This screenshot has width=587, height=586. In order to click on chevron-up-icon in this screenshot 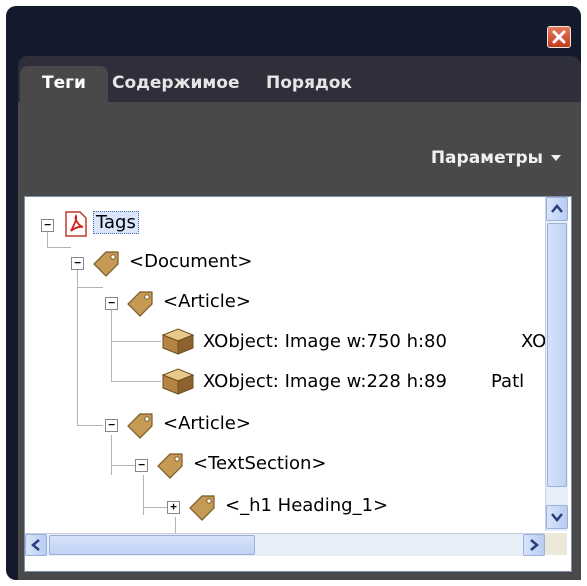, I will do `click(557, 208)`.